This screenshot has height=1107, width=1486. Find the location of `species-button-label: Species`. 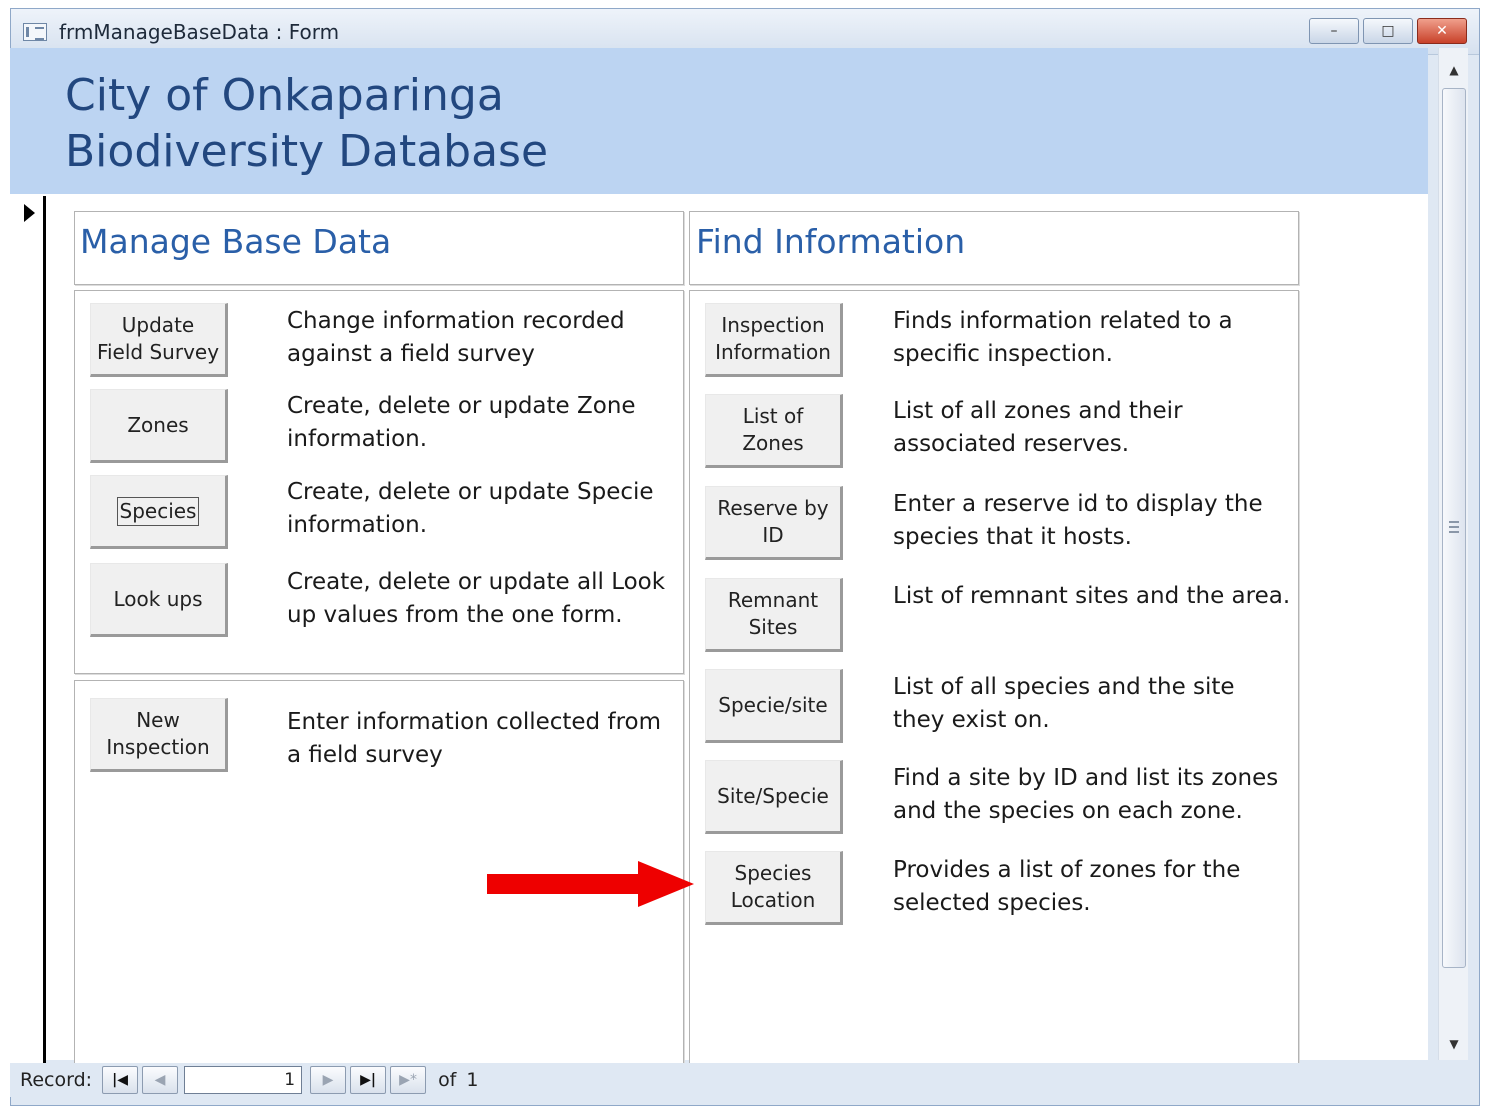

species-button-label: Species is located at coordinates (158, 511).